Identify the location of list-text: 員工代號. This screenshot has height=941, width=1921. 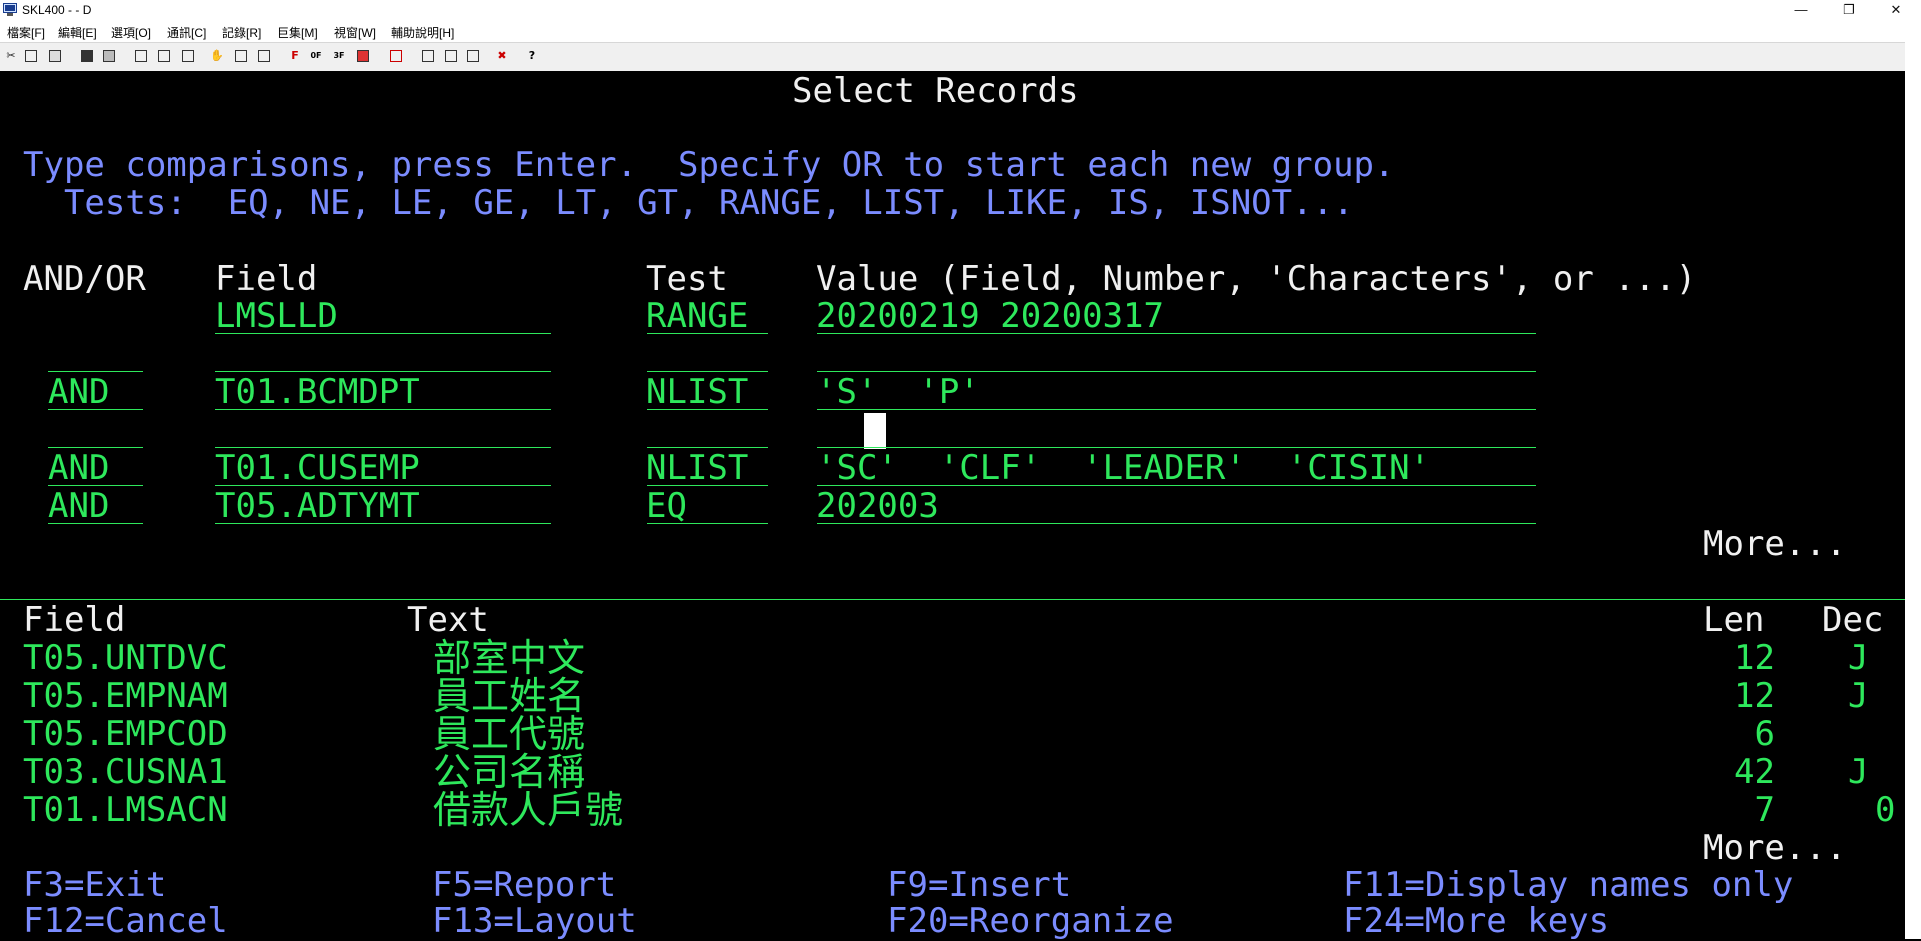
(509, 734).